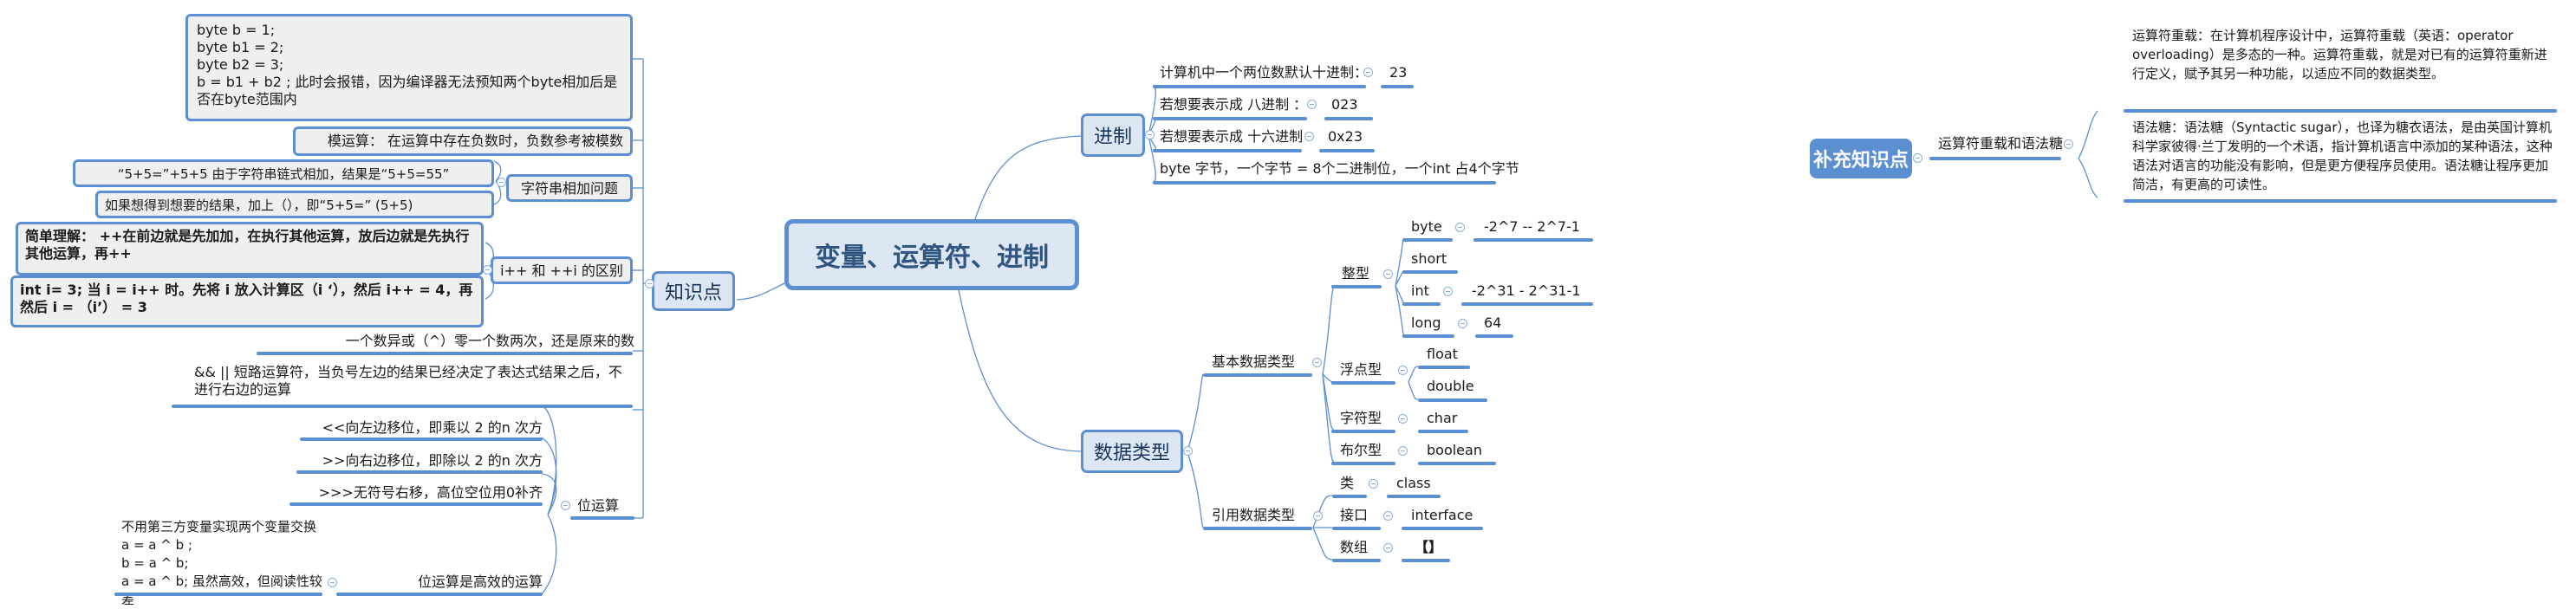  Describe the element at coordinates (602, 518) in the screenshot. I see `bitwise-underline` at that location.